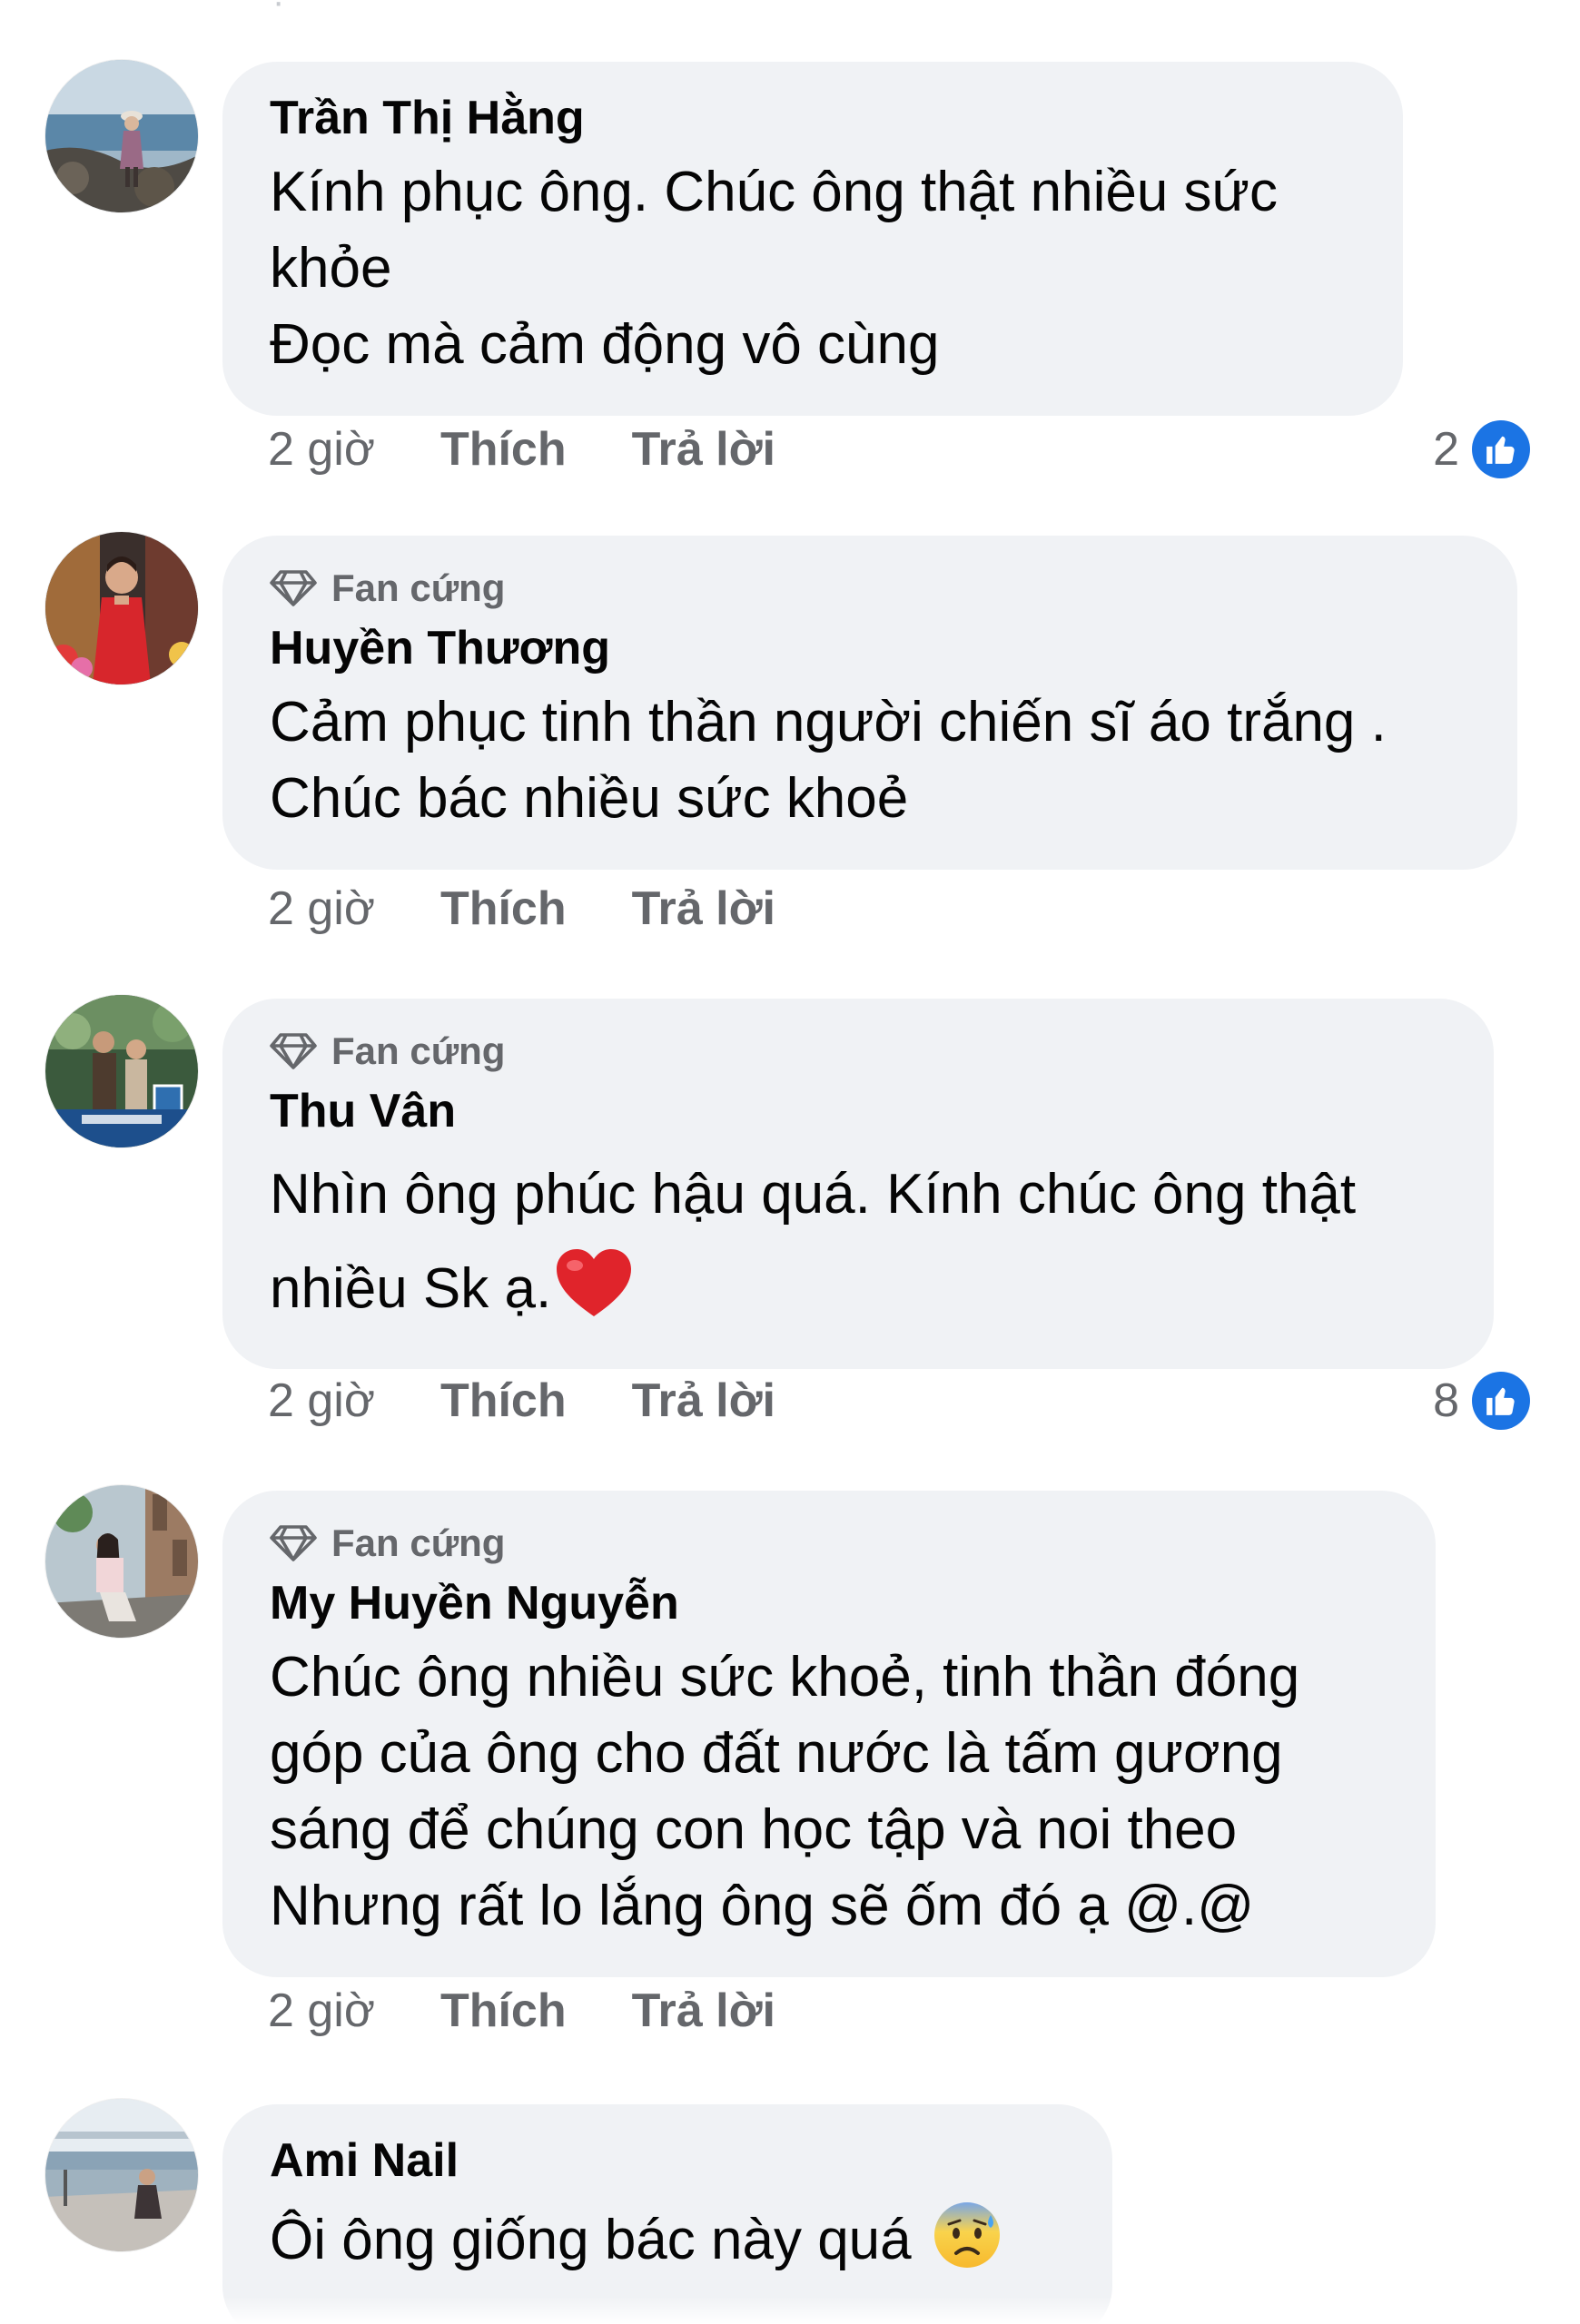  I want to click on reaction-count: 2, so click(1446, 449).